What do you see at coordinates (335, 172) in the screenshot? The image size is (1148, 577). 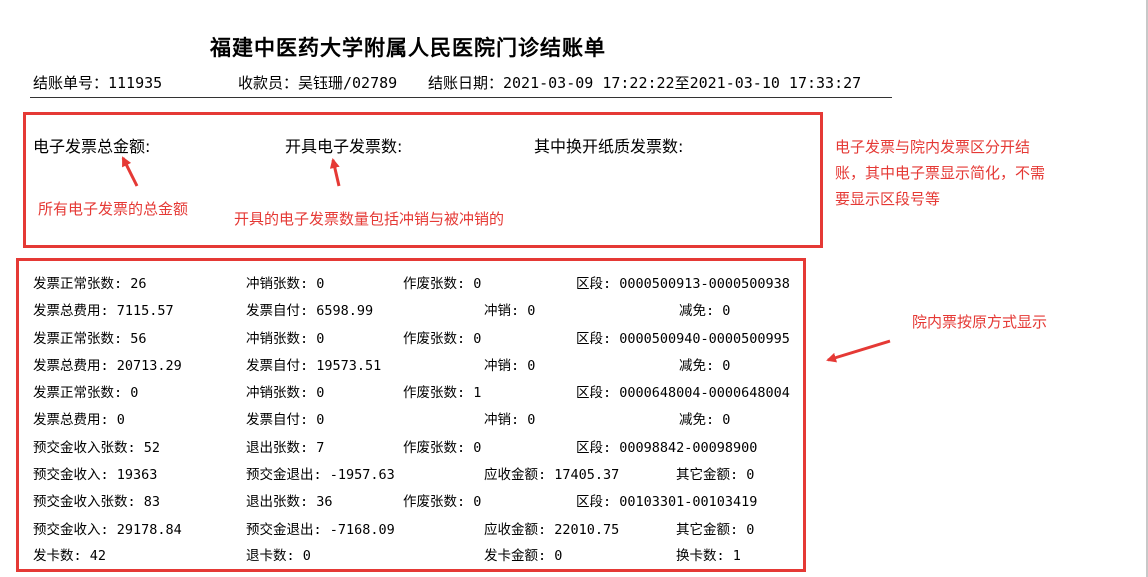 I see `arrow-to-count` at bounding box center [335, 172].